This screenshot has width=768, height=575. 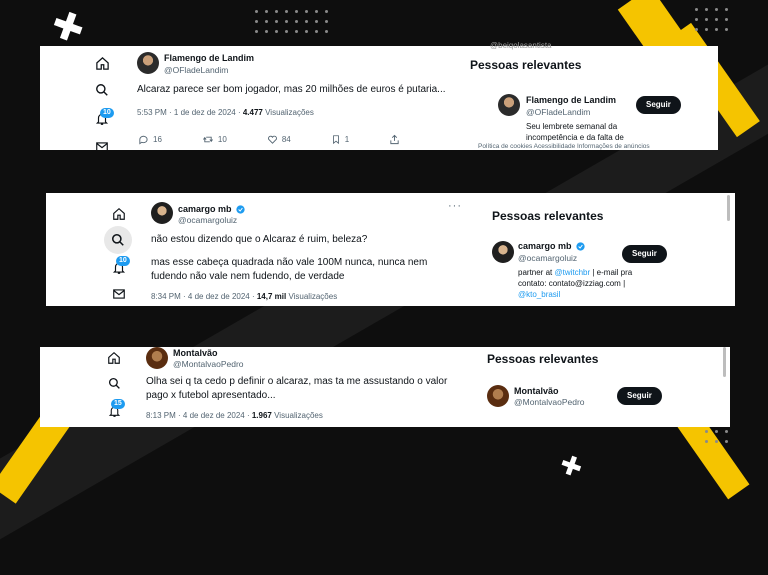 I want to click on author-handle: @OFladeLandim, so click(x=196, y=70).